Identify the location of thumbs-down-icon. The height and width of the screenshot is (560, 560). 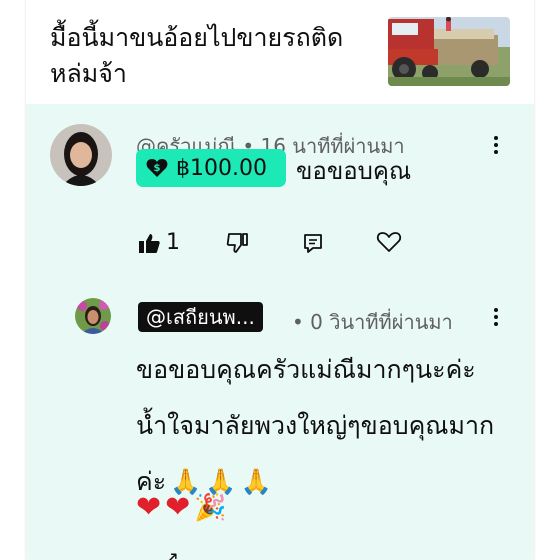
(237, 243).